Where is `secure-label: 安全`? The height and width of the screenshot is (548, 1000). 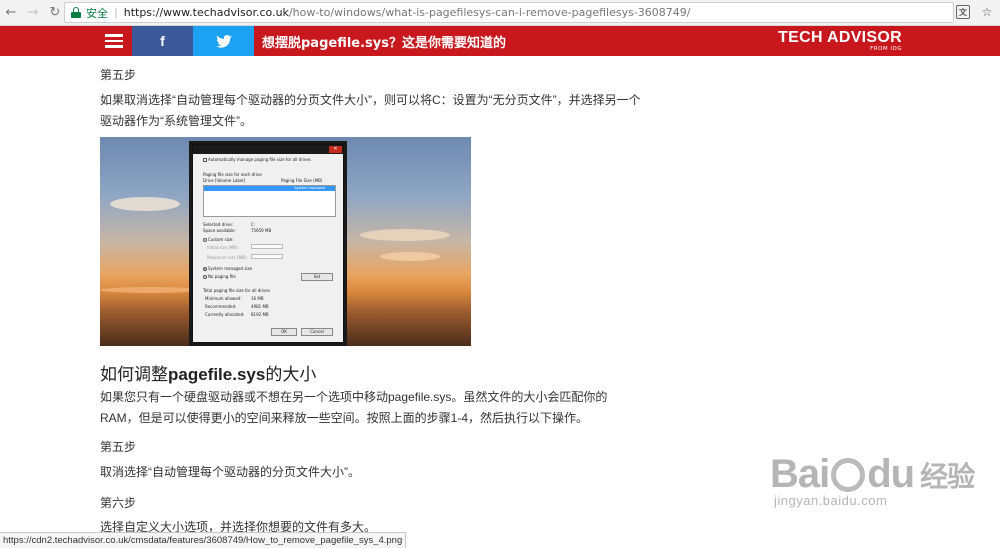
secure-label: 安全 is located at coordinates (97, 13).